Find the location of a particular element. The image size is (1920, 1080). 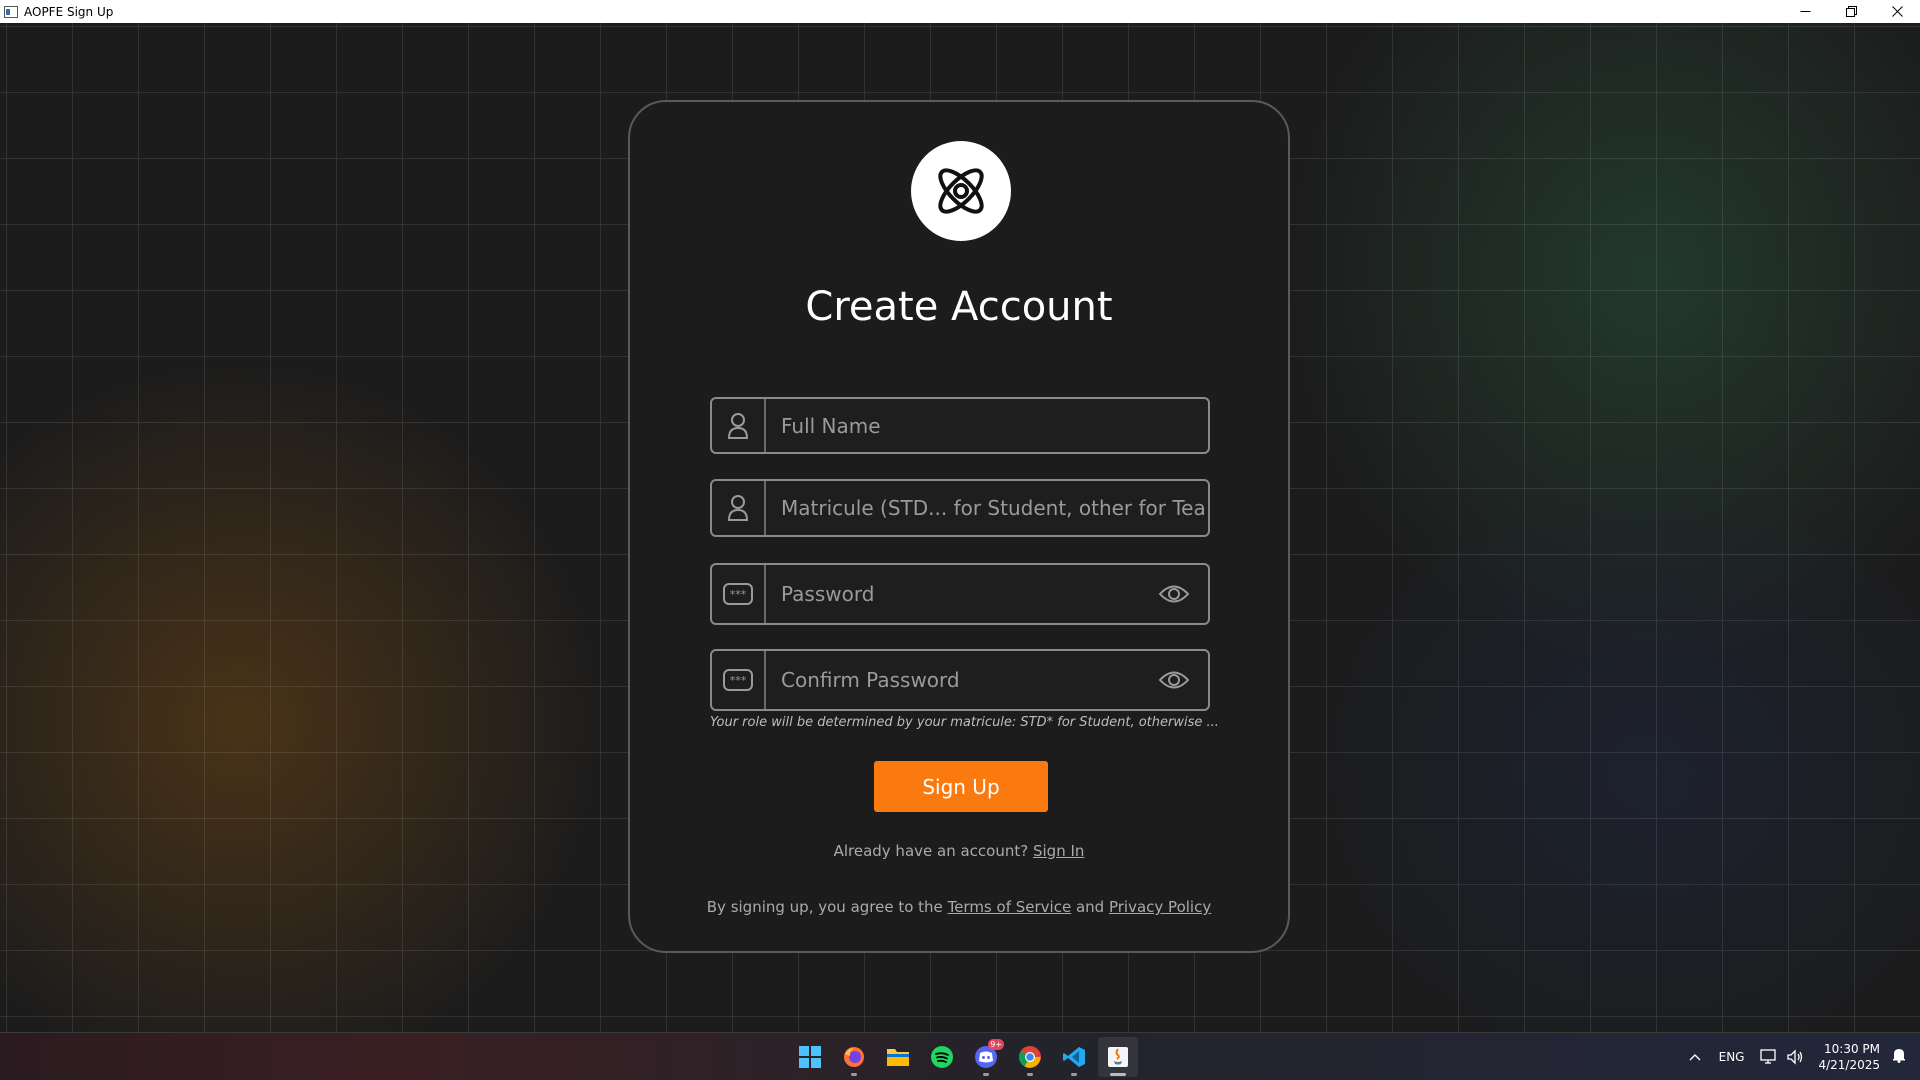

firefox-icon is located at coordinates (854, 1057).